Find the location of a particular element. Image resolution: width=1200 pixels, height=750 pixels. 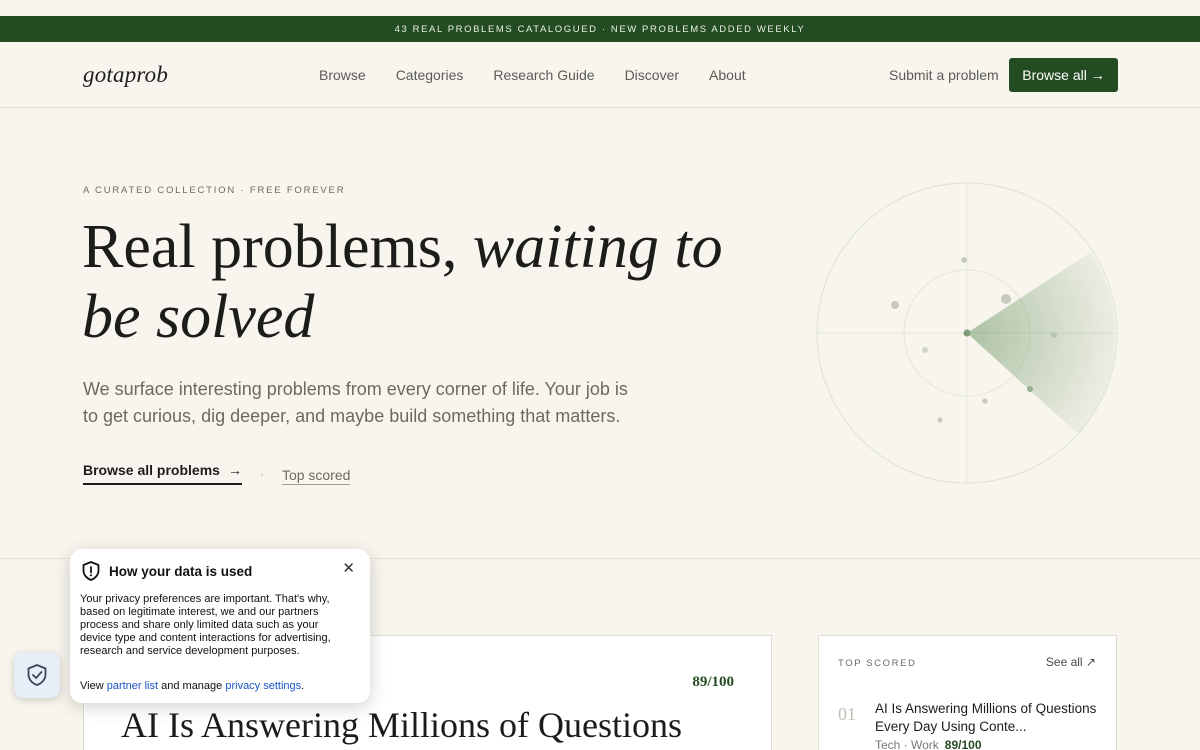

privacy-foot-middle: and manage is located at coordinates (192, 686).